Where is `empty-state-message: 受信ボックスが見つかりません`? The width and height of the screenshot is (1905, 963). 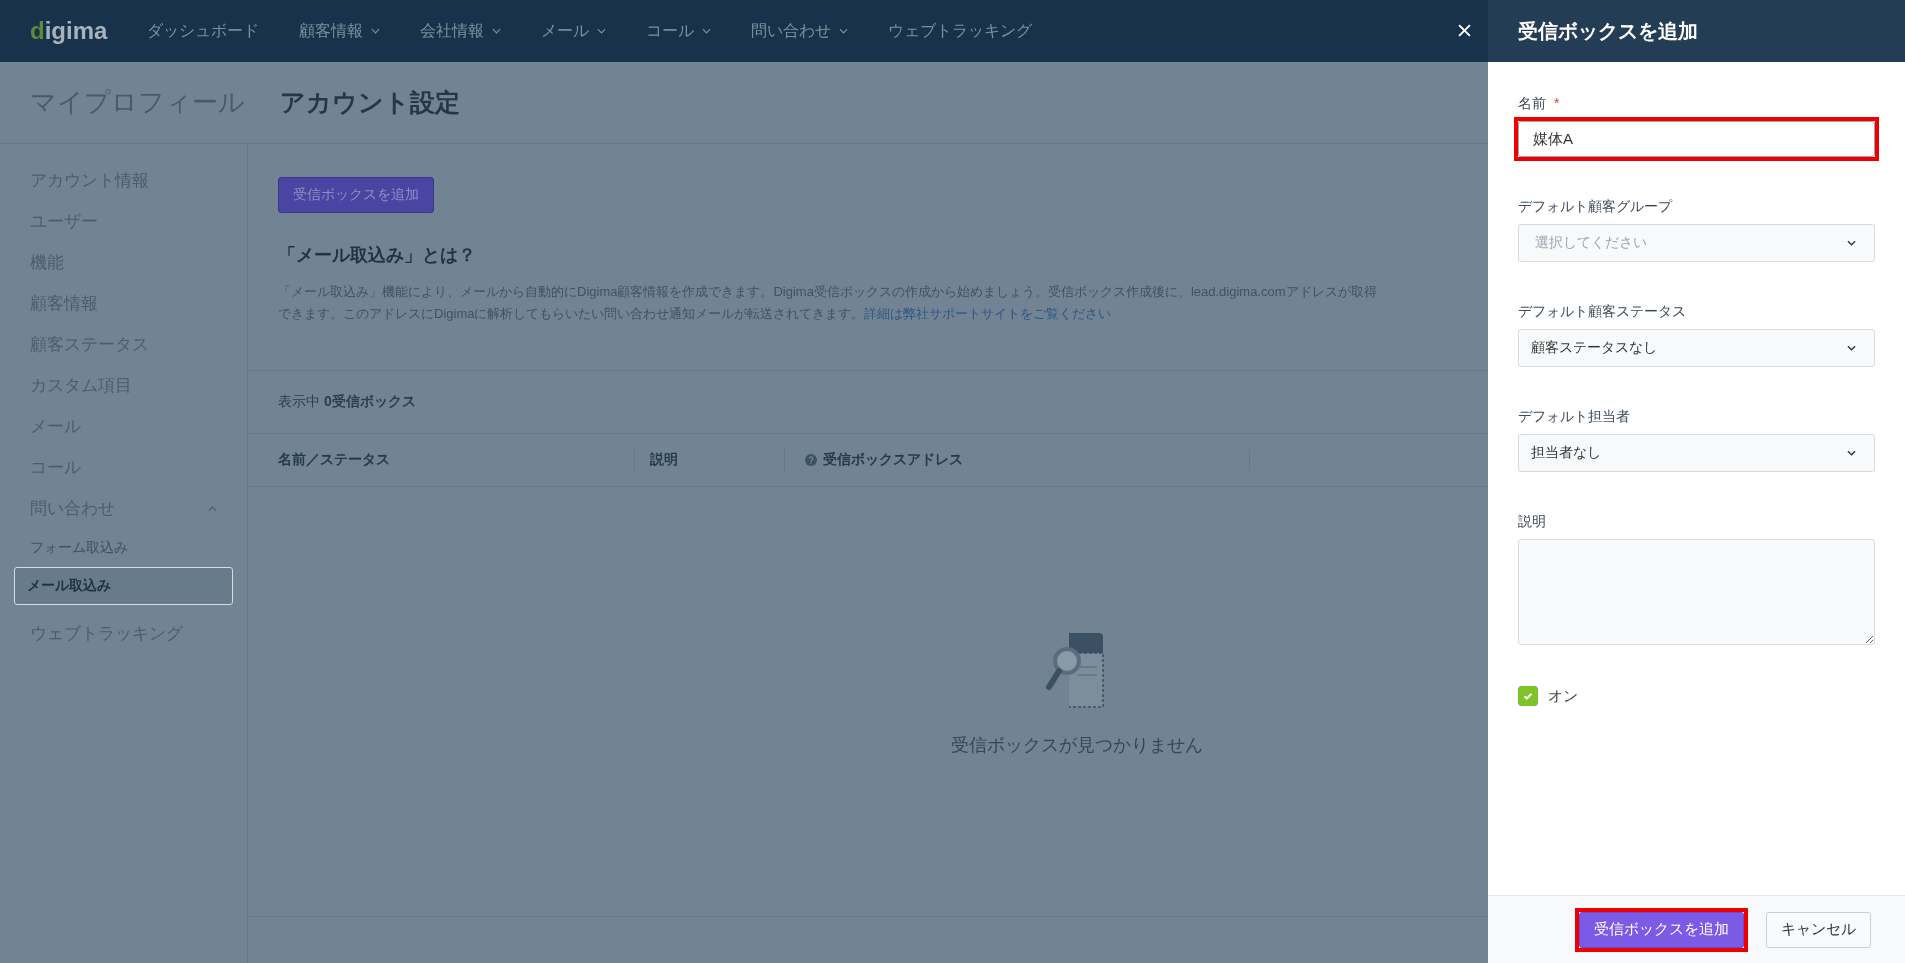
empty-state-message: 受信ボックスが見つかりません is located at coordinates (1076, 745).